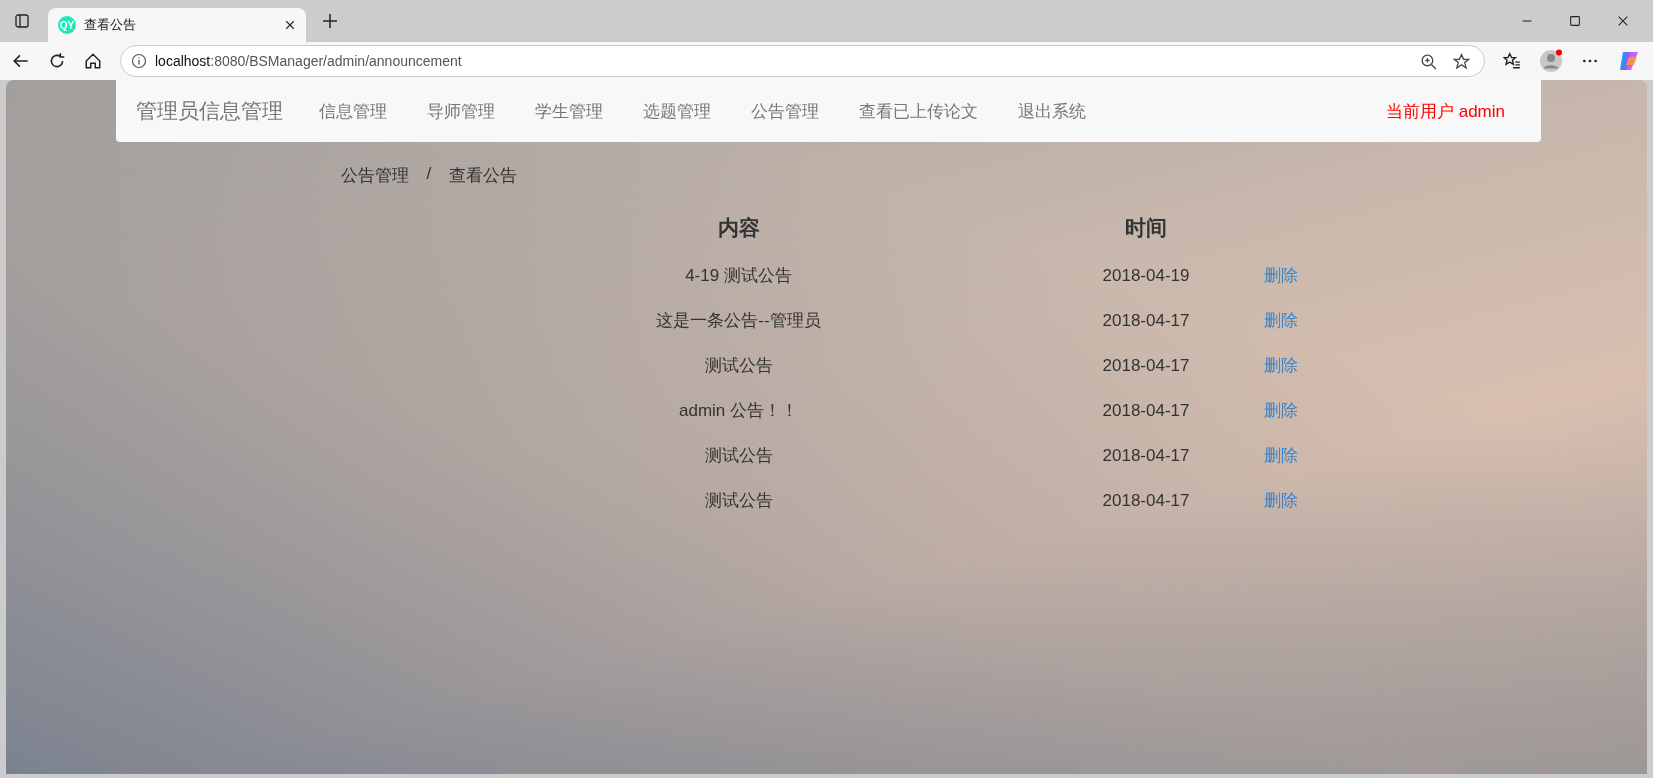 Image resolution: width=1653 pixels, height=778 pixels. I want to click on table-cell-text: 4-19 测试公告, so click(738, 276).